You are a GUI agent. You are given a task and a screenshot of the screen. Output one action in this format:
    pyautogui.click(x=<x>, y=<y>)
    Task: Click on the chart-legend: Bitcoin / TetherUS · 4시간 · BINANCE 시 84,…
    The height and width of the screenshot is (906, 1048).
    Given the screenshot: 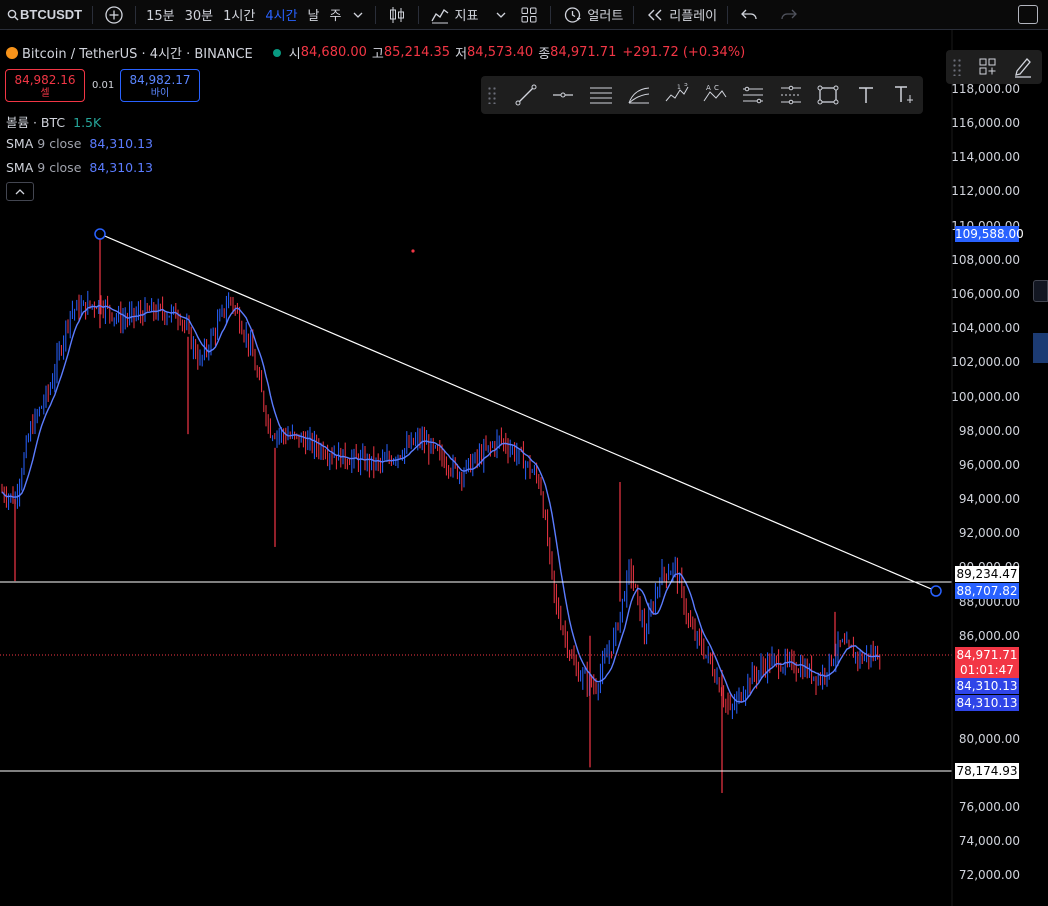 What is the action you would take?
    pyautogui.click(x=375, y=52)
    